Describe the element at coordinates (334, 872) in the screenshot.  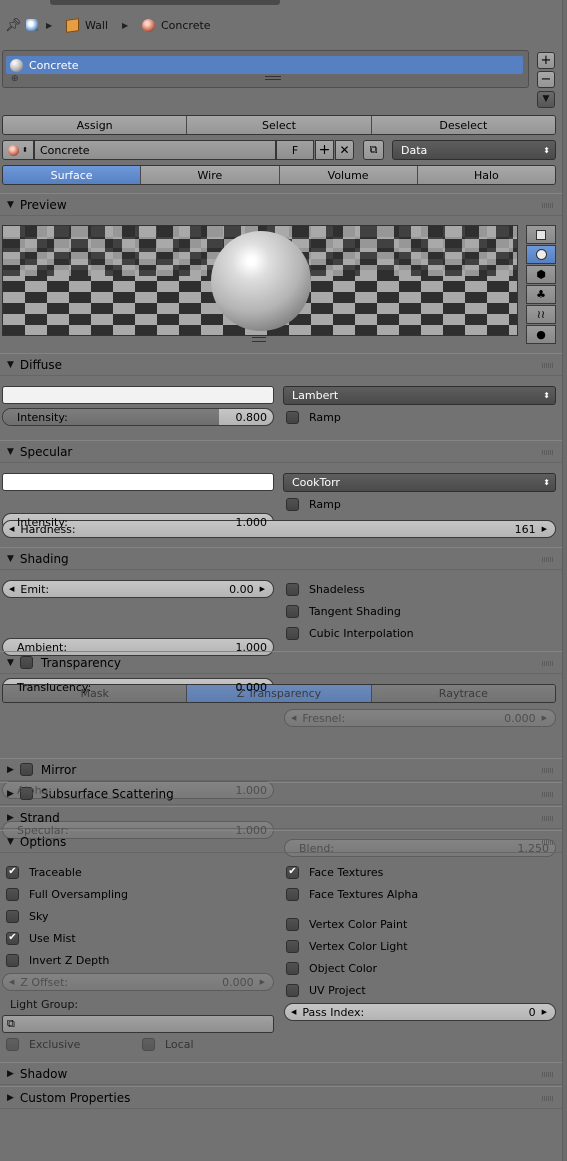
I see `face-textures-toggle: ✔ Face Textures` at that location.